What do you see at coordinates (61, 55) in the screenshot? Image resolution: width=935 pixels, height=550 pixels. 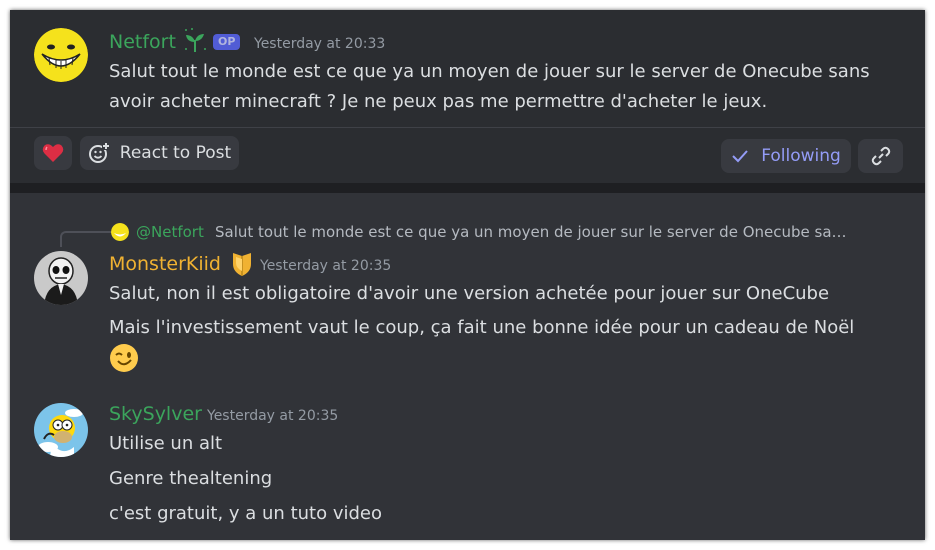 I see `netfort-avatar` at bounding box center [61, 55].